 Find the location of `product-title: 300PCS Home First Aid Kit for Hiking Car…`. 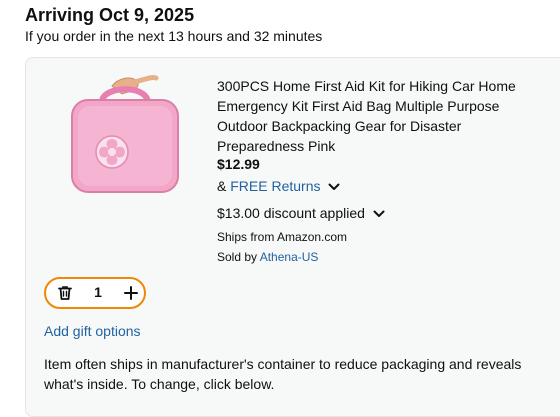

product-title: 300PCS Home First Aid Kit for Hiking Car… is located at coordinates (382, 116).